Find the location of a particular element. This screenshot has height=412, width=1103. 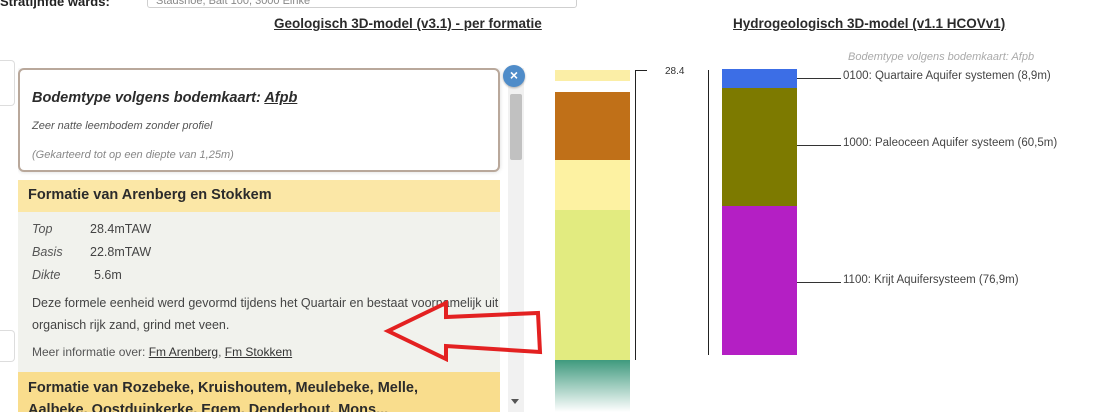

geo-axis-tick is located at coordinates (641, 70).